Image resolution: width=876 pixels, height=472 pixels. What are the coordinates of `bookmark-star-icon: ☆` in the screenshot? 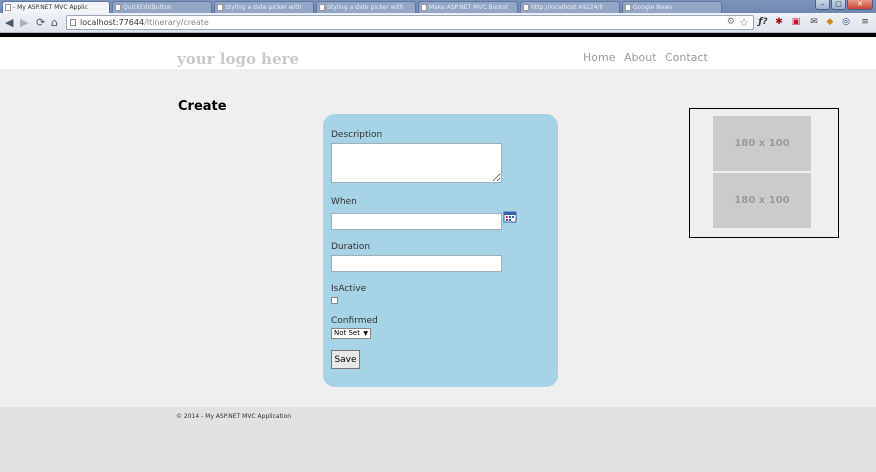 It's located at (744, 22).